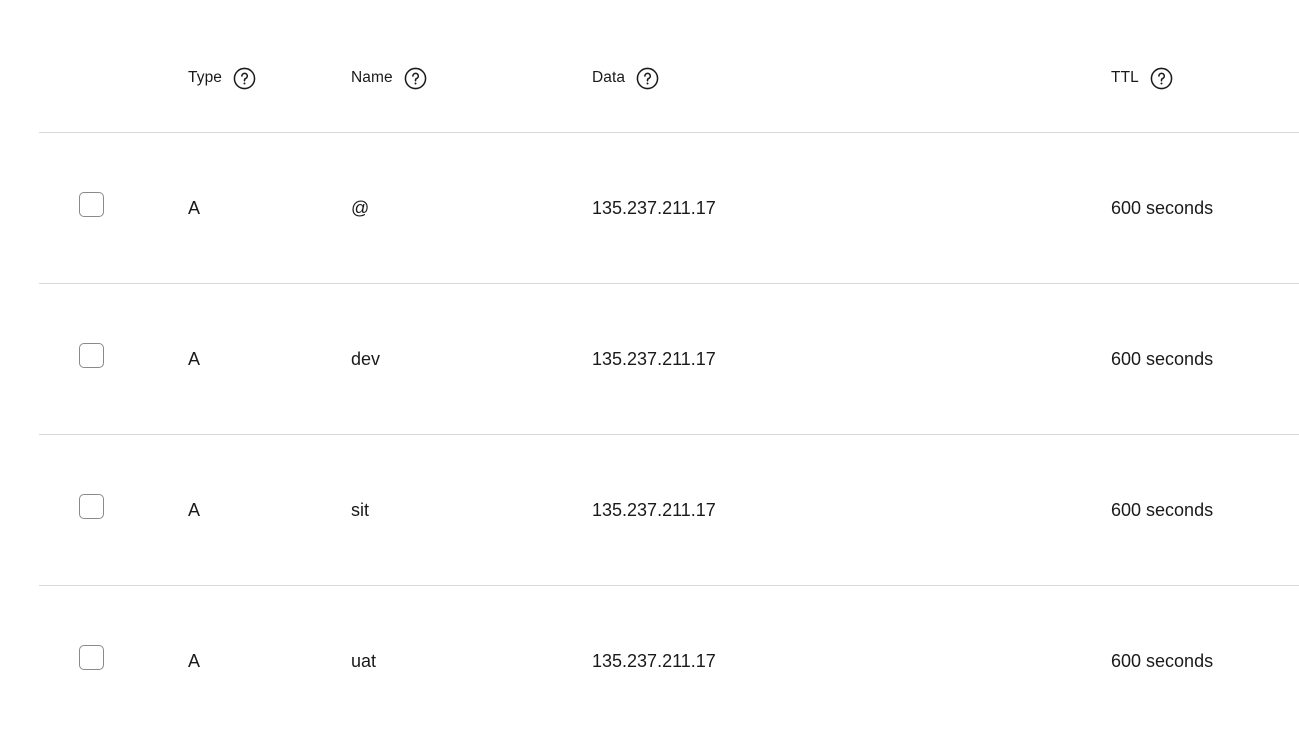  What do you see at coordinates (244, 78) in the screenshot?
I see `type-help-icon` at bounding box center [244, 78].